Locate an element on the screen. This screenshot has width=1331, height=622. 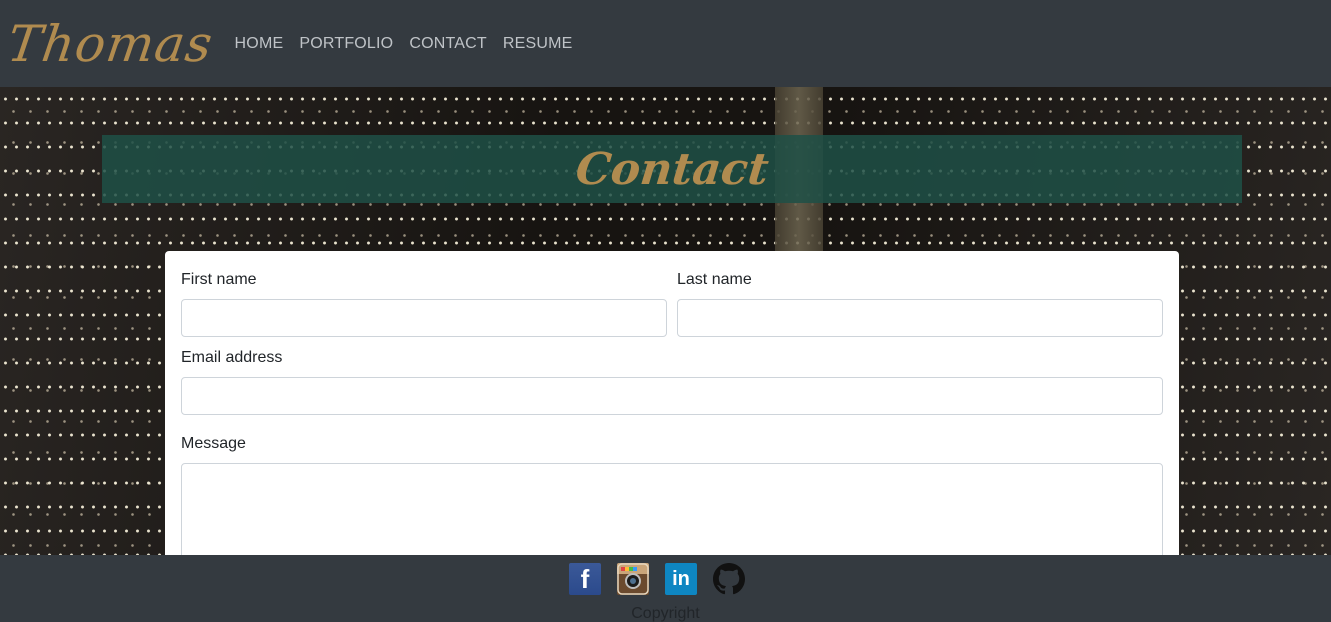
nav-link-home: HOME is located at coordinates (259, 44).